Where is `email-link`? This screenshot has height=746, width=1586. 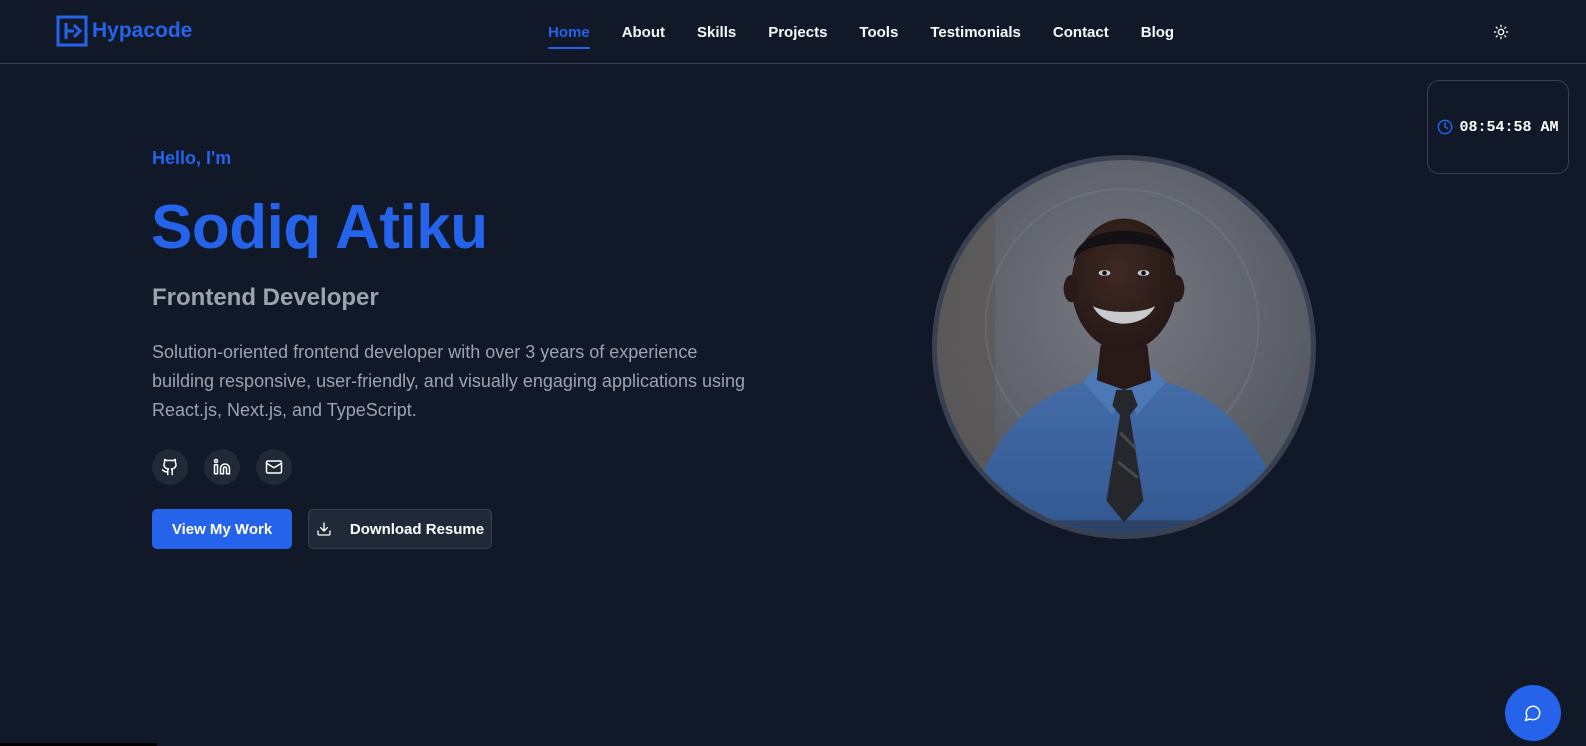
email-link is located at coordinates (274, 467).